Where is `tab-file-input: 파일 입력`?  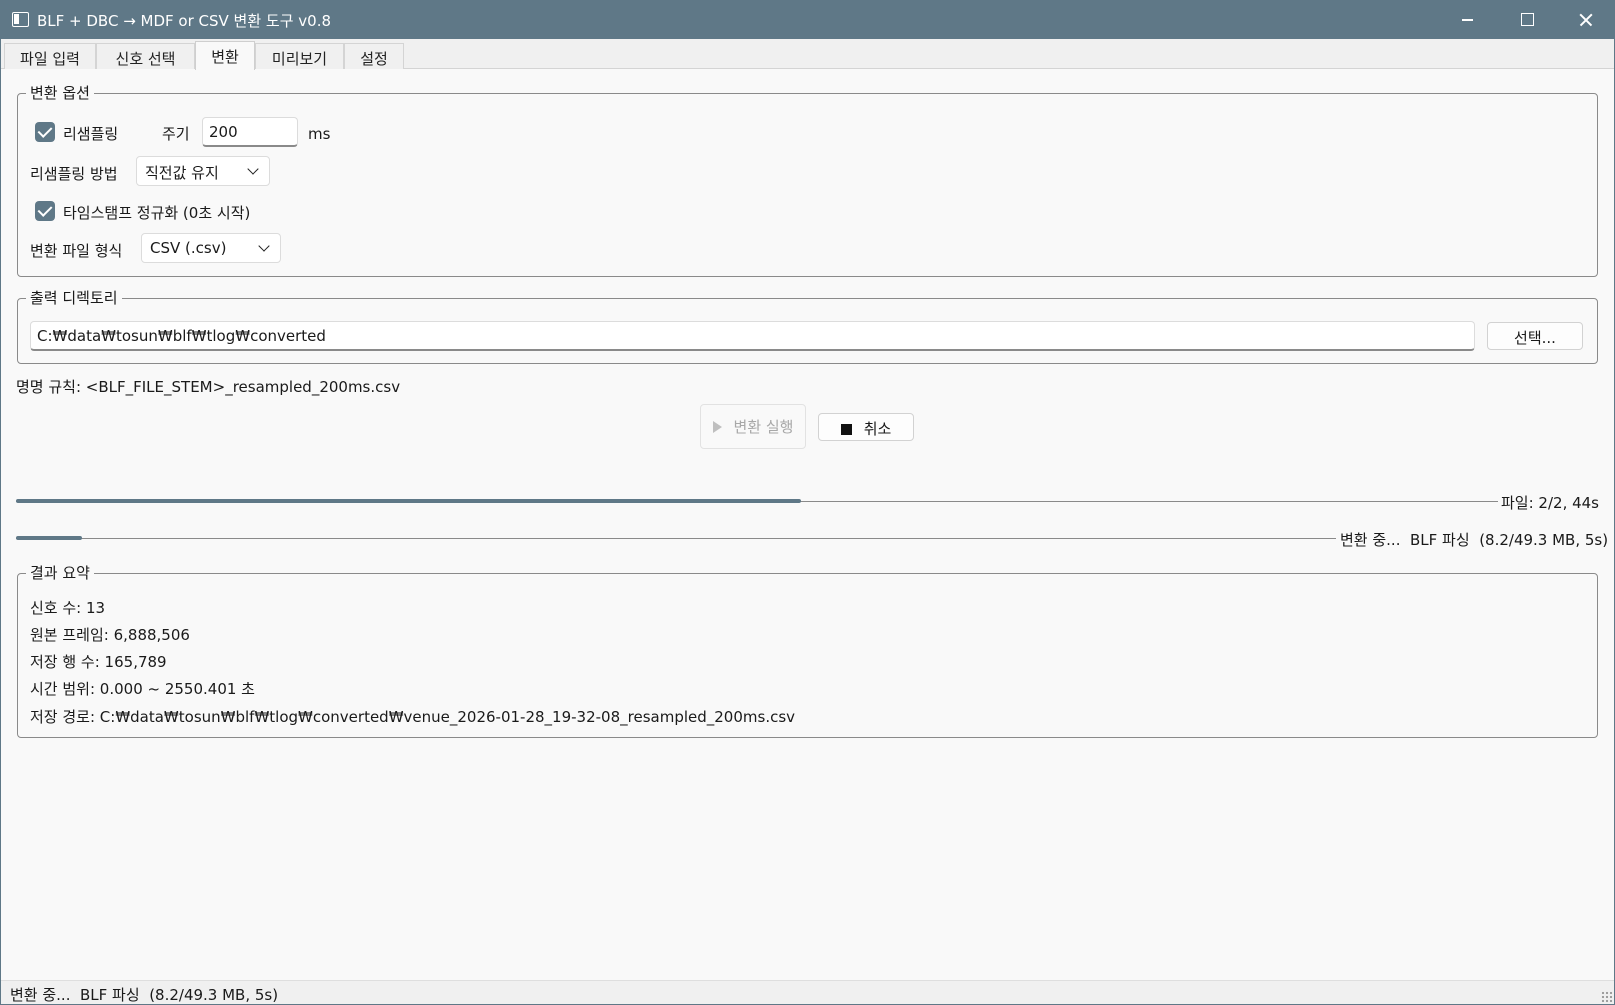 tab-file-input: 파일 입력 is located at coordinates (50, 56).